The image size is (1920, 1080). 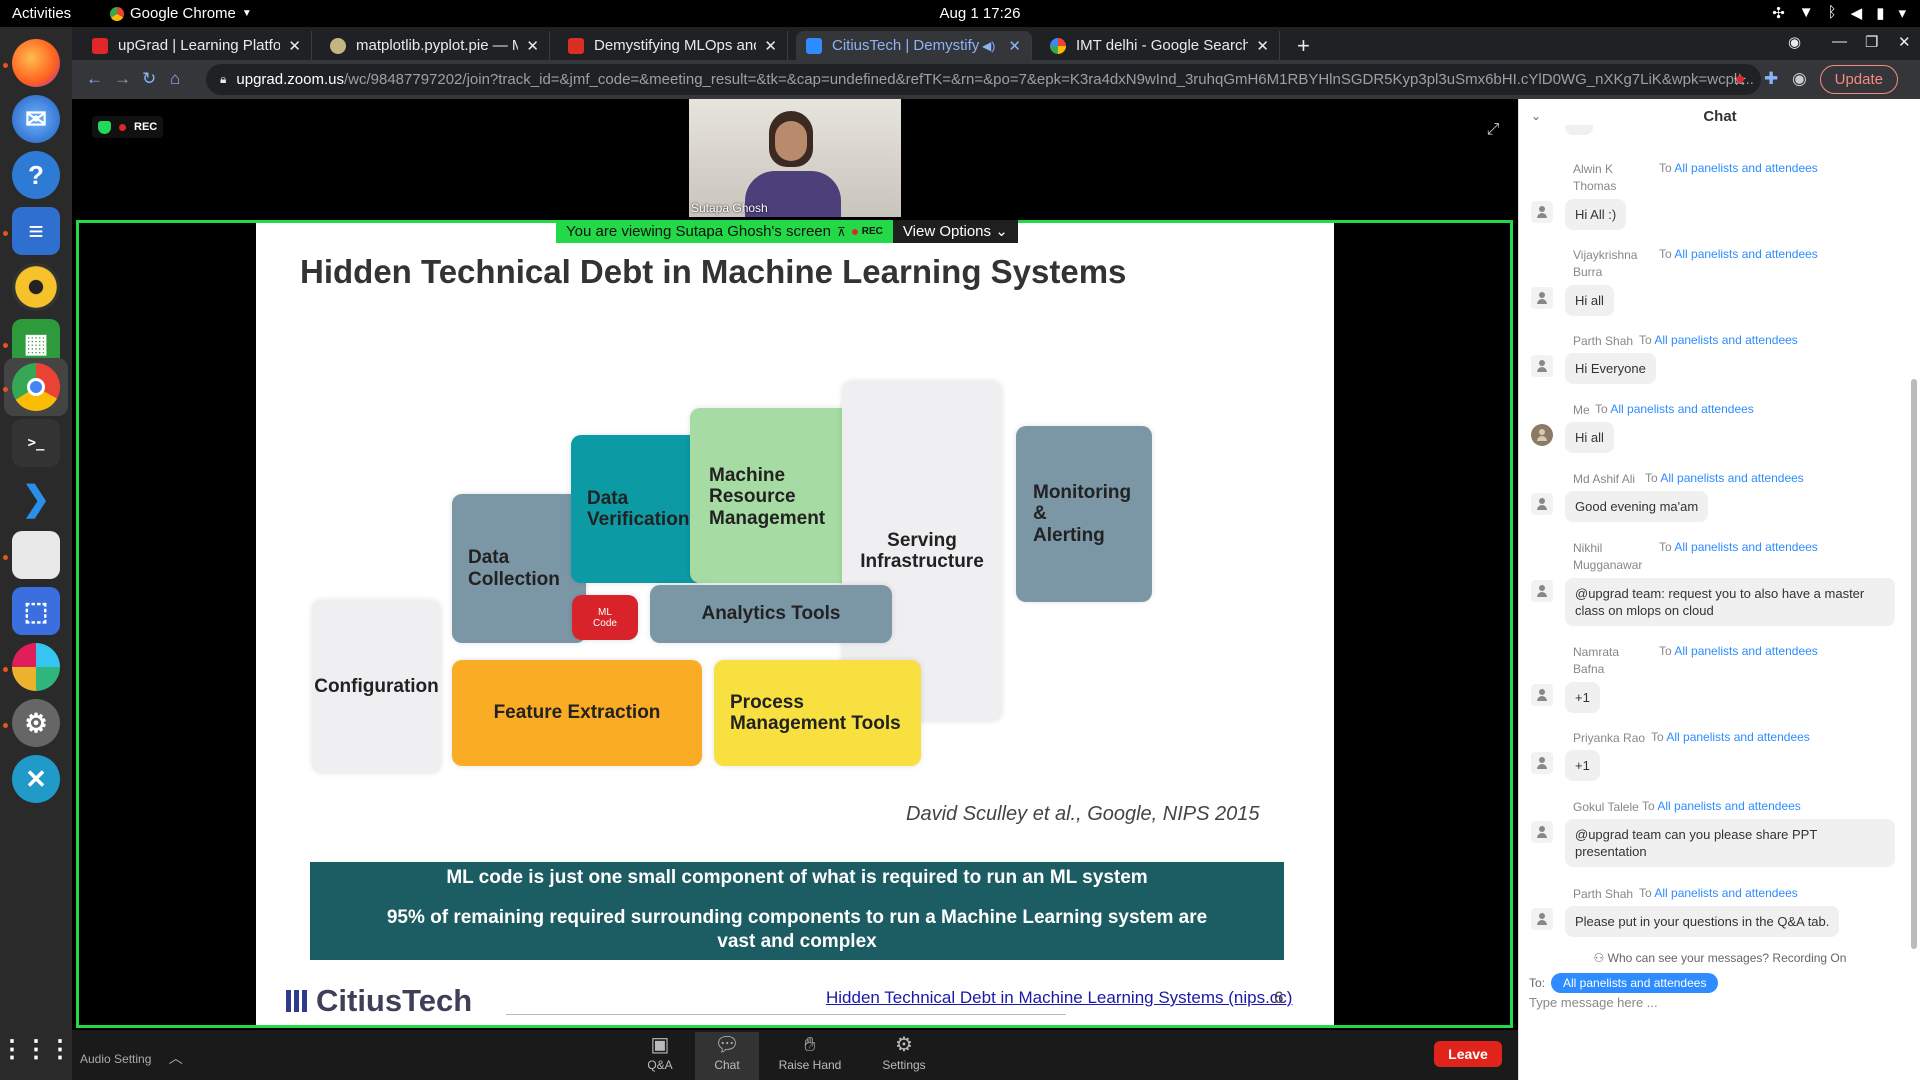 What do you see at coordinates (914, 45) in the screenshot?
I see `tab-zoom-active: CitiusTech | Demystify ◀) ✕` at bounding box center [914, 45].